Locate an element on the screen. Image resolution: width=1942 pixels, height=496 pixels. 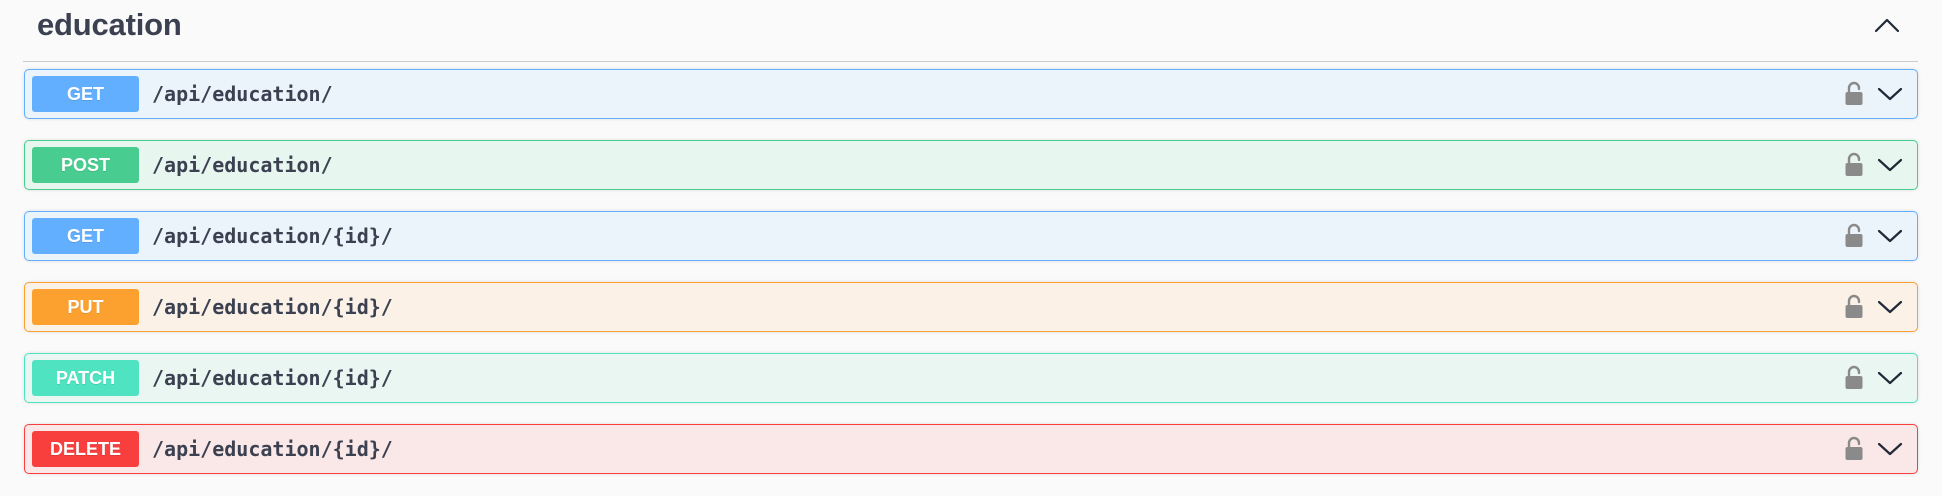
method-badge: DELETE is located at coordinates (85, 449).